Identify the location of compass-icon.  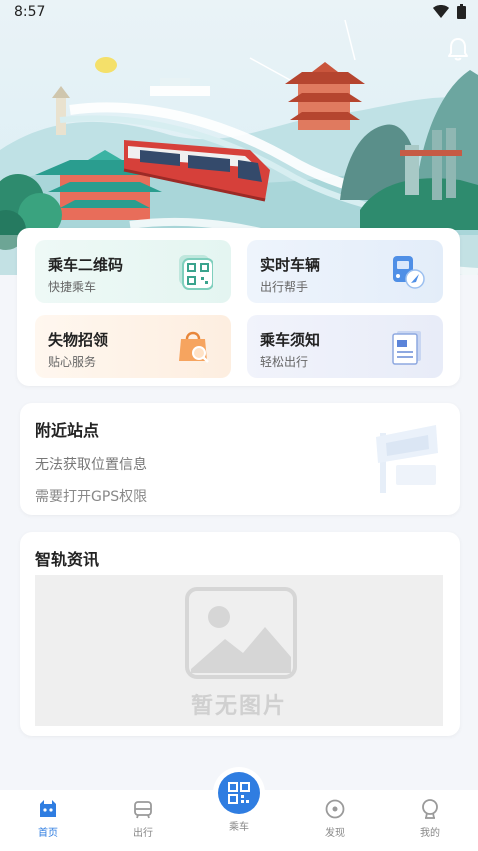
(335, 809).